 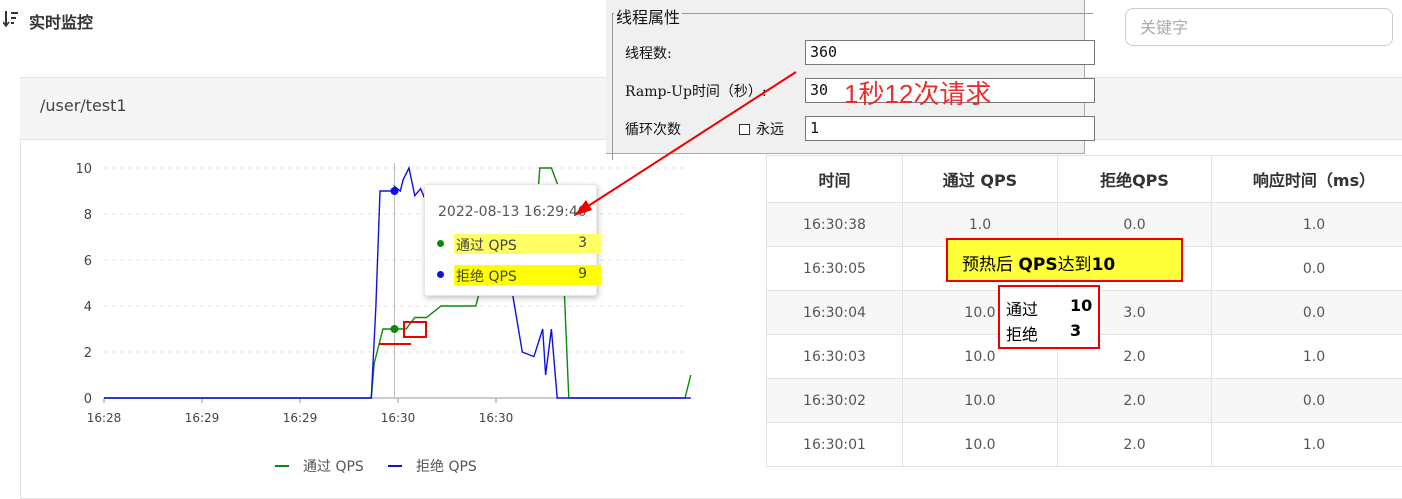 I want to click on tooltip-reject-name: 拒绝 QPS, so click(x=486, y=276).